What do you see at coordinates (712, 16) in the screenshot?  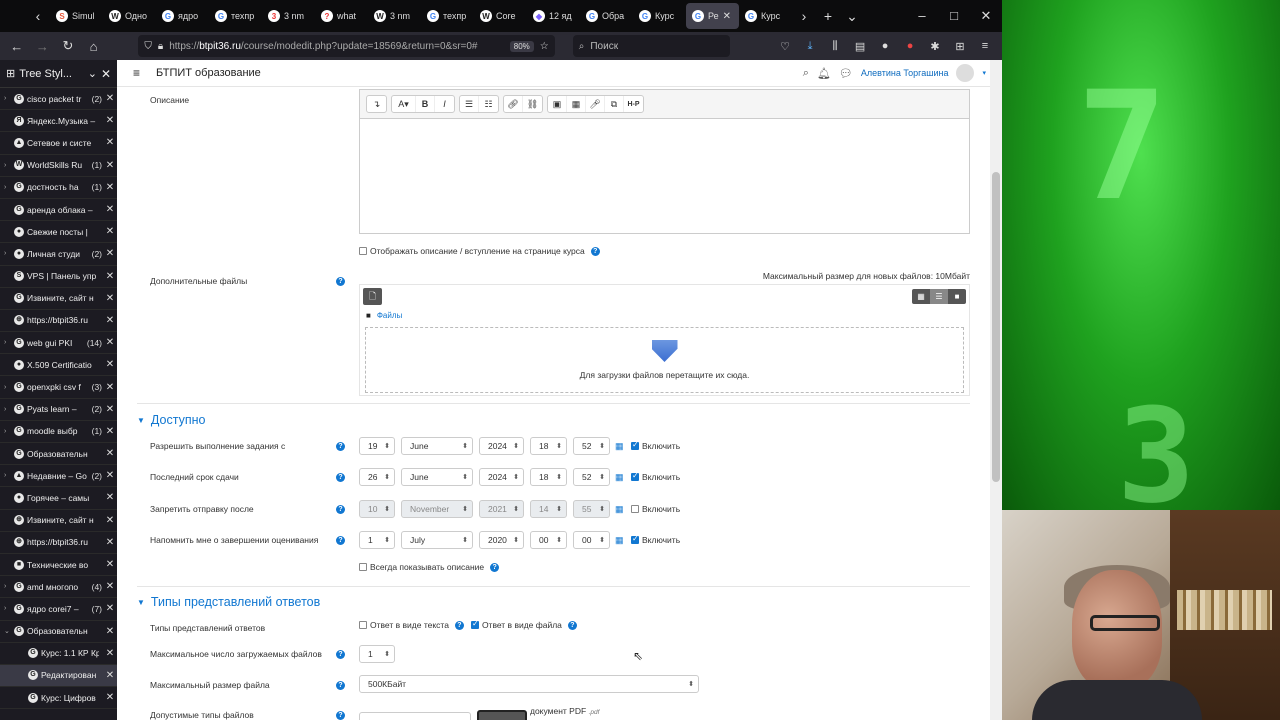 I see `browser-tab: G Ре ✕` at bounding box center [712, 16].